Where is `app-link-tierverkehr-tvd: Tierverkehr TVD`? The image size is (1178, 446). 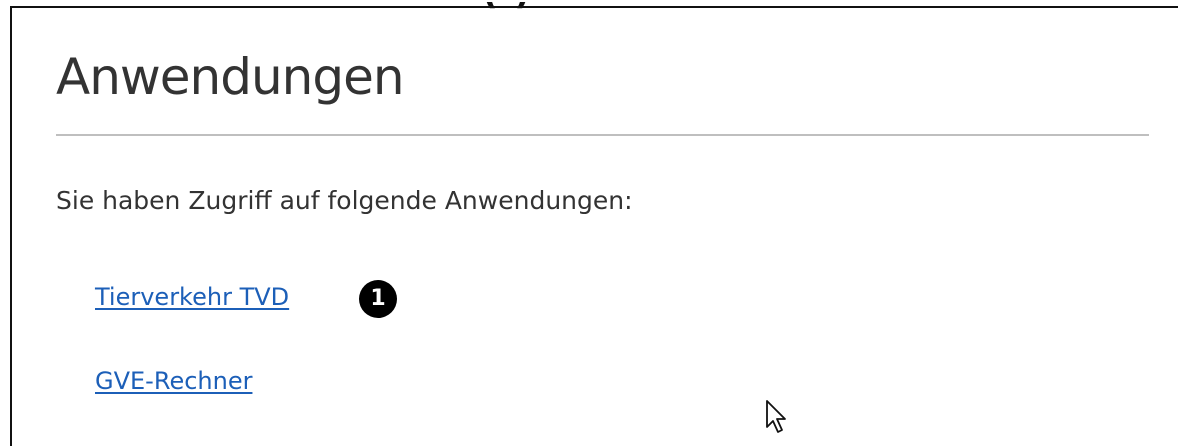 app-link-tierverkehr-tvd: Tierverkehr TVD is located at coordinates (192, 297).